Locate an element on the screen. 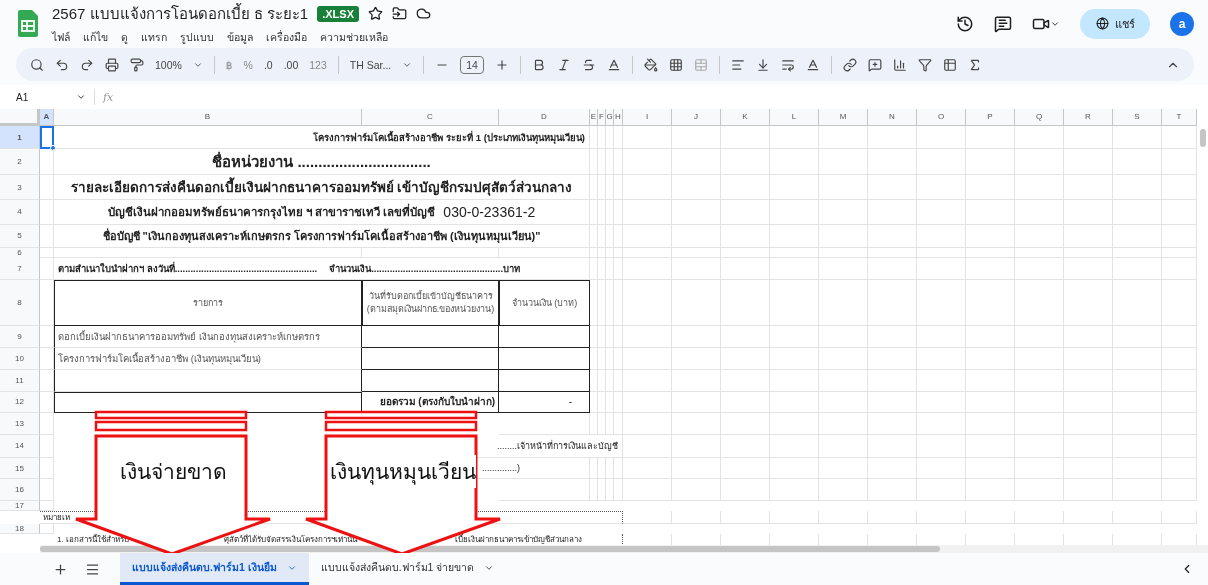  font-size-field: 14 is located at coordinates (472, 64).